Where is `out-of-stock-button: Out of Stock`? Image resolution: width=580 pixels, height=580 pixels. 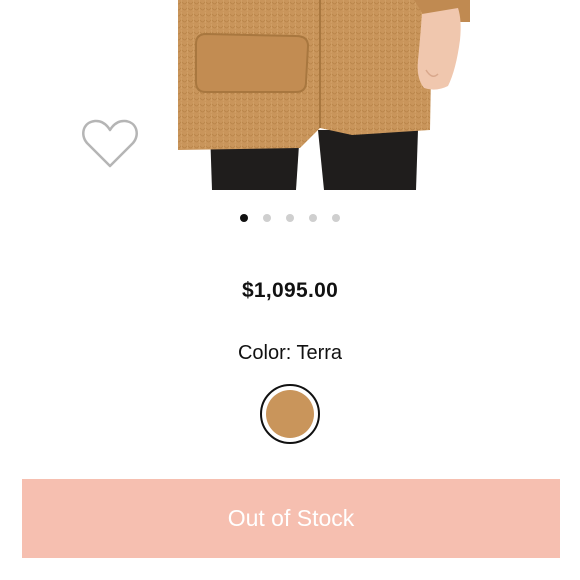 out-of-stock-button: Out of Stock is located at coordinates (291, 518).